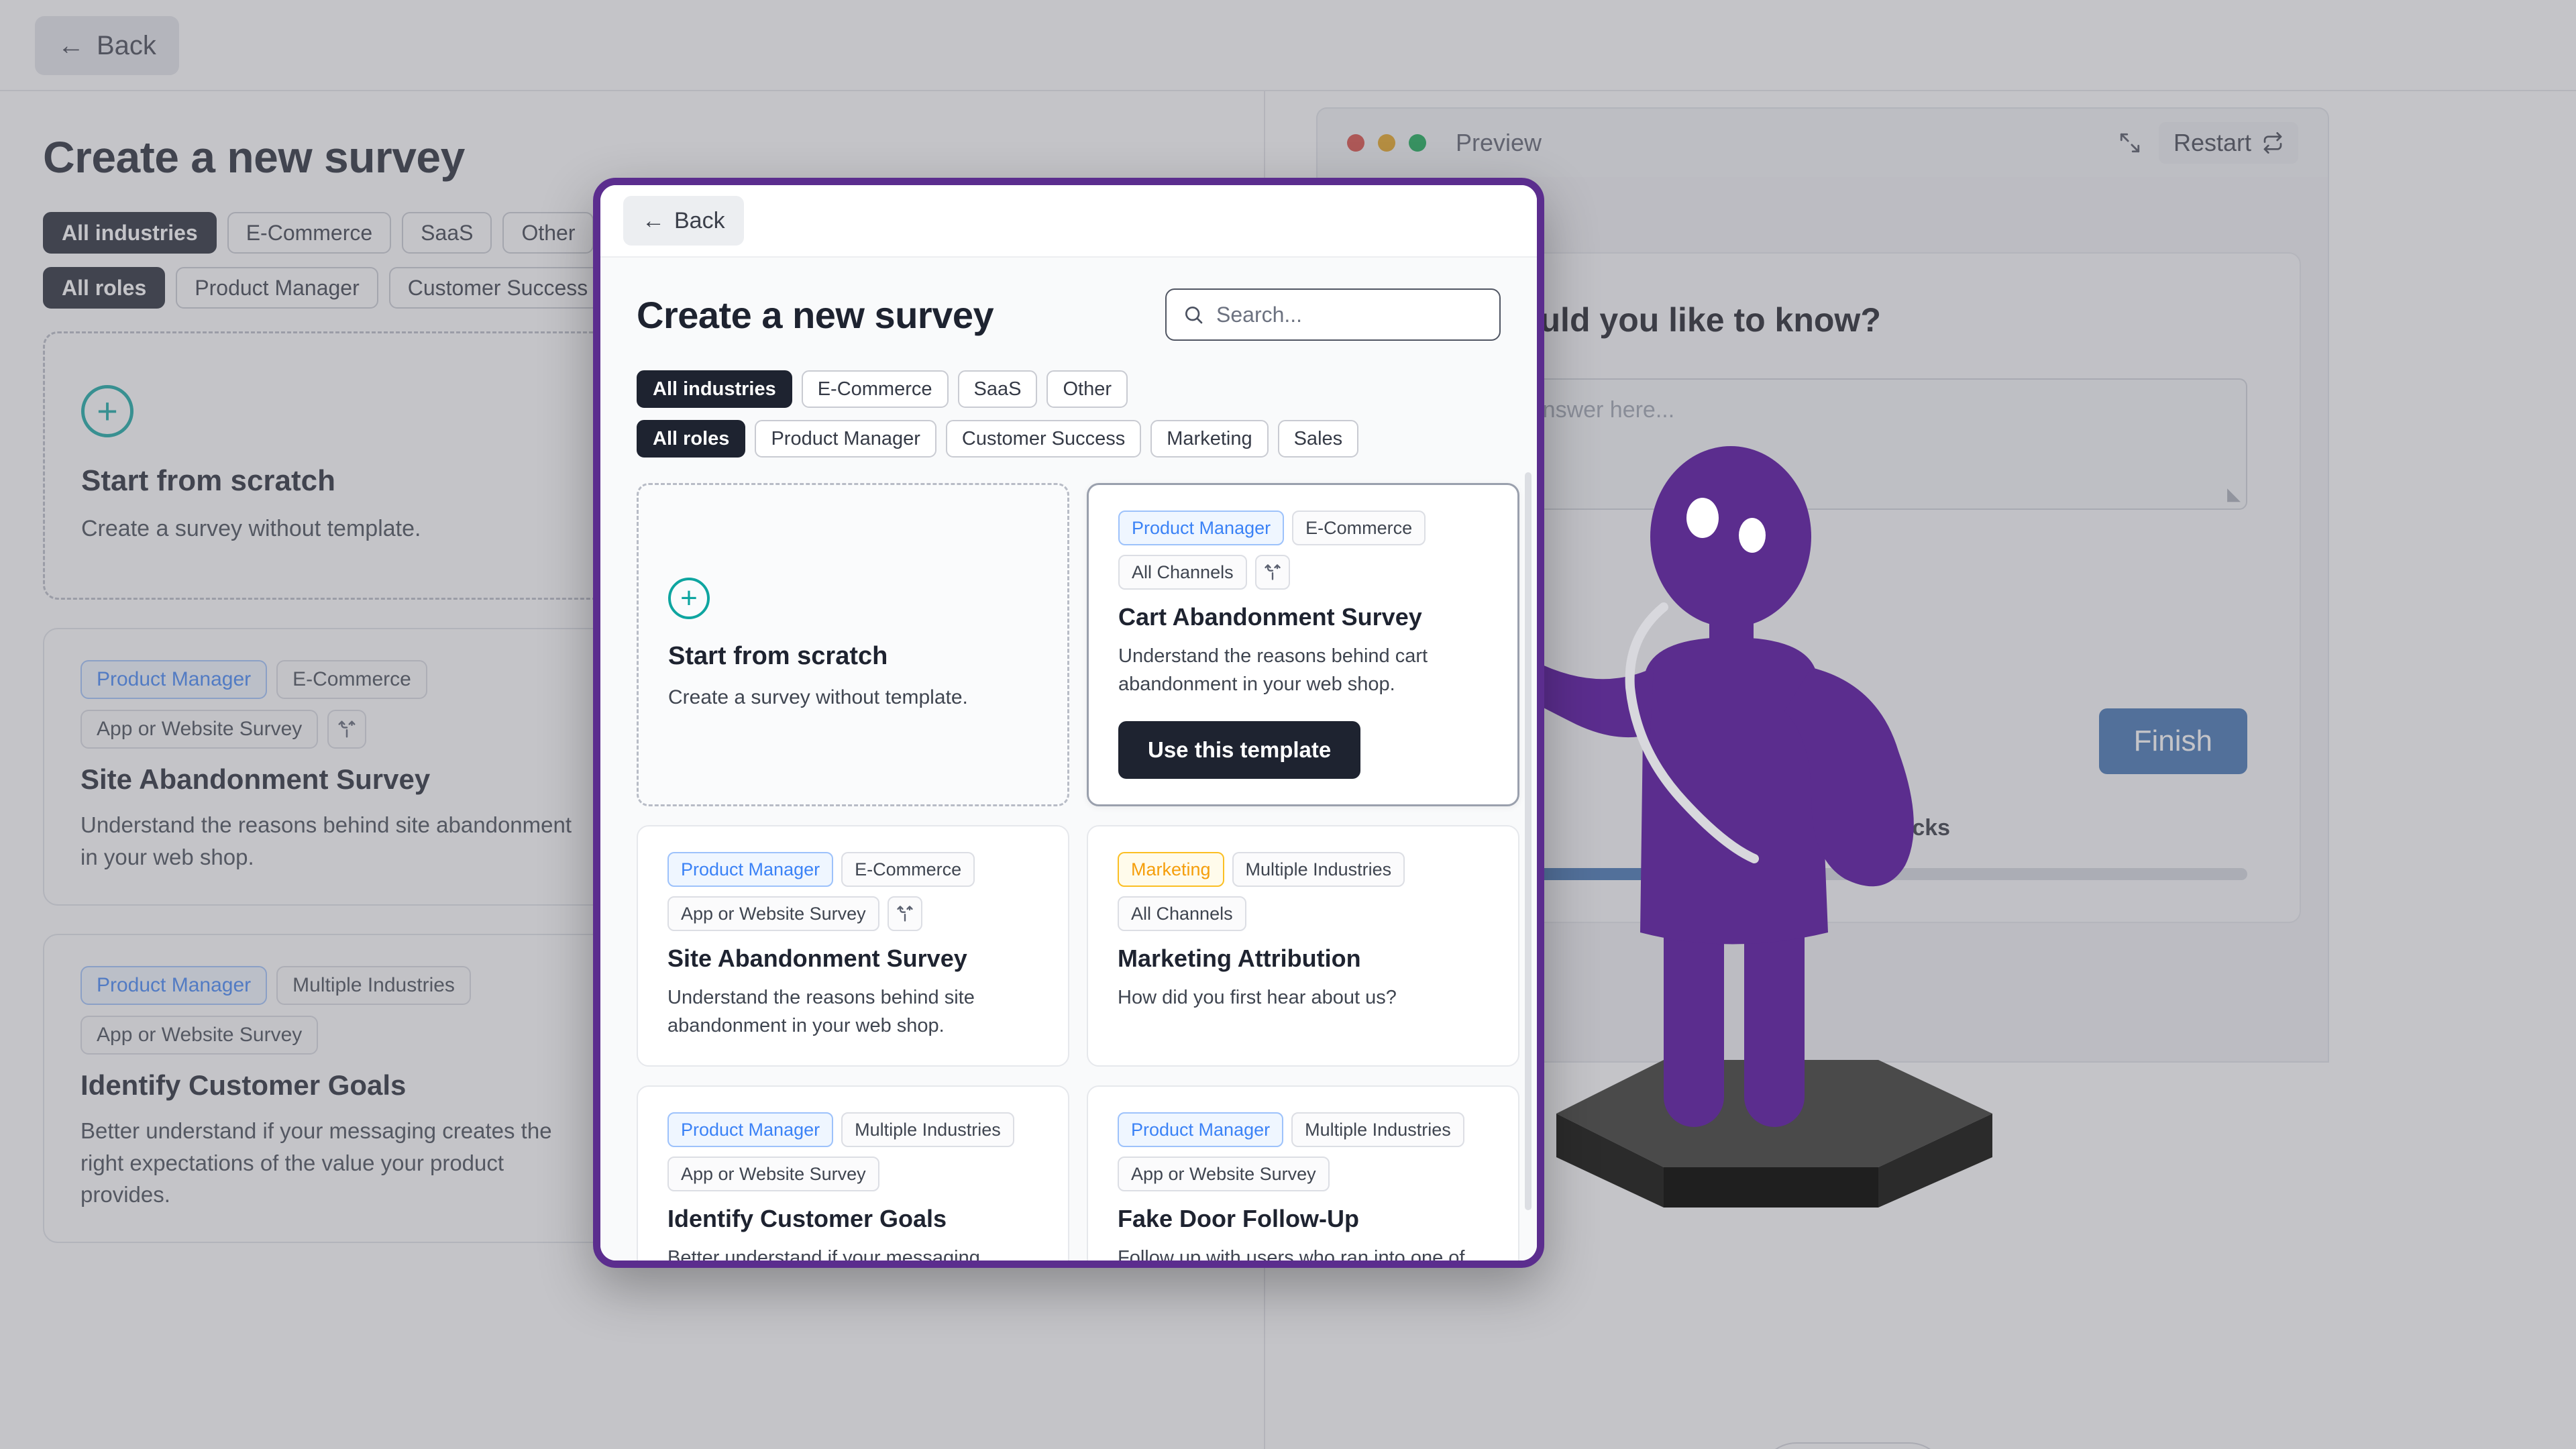  Describe the element at coordinates (845, 439) in the screenshot. I see `modal-role-pm: Product Manager` at that location.